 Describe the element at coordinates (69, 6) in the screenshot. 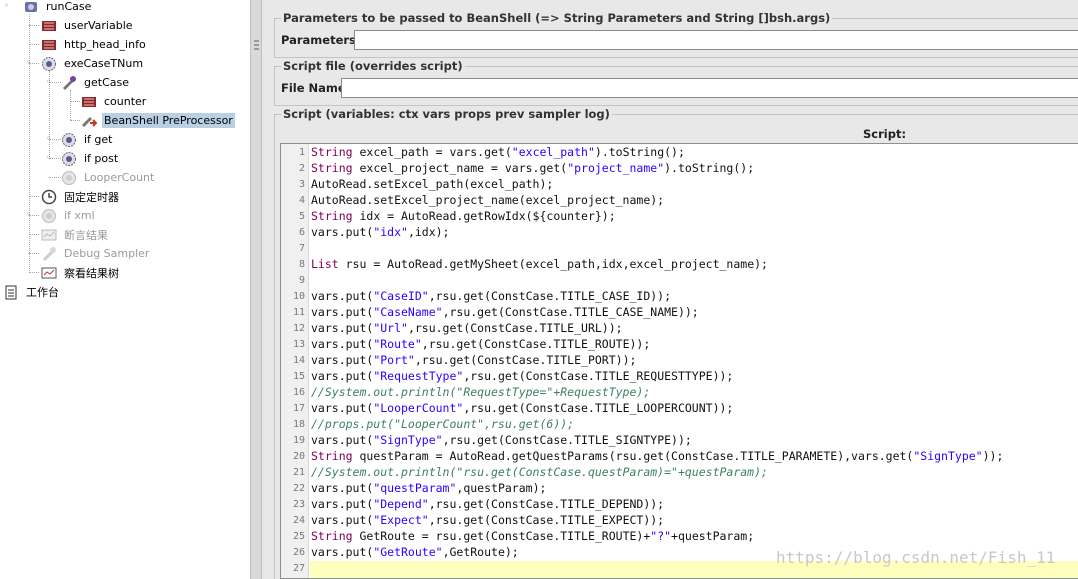

I see `tree-node-label: runCase` at that location.